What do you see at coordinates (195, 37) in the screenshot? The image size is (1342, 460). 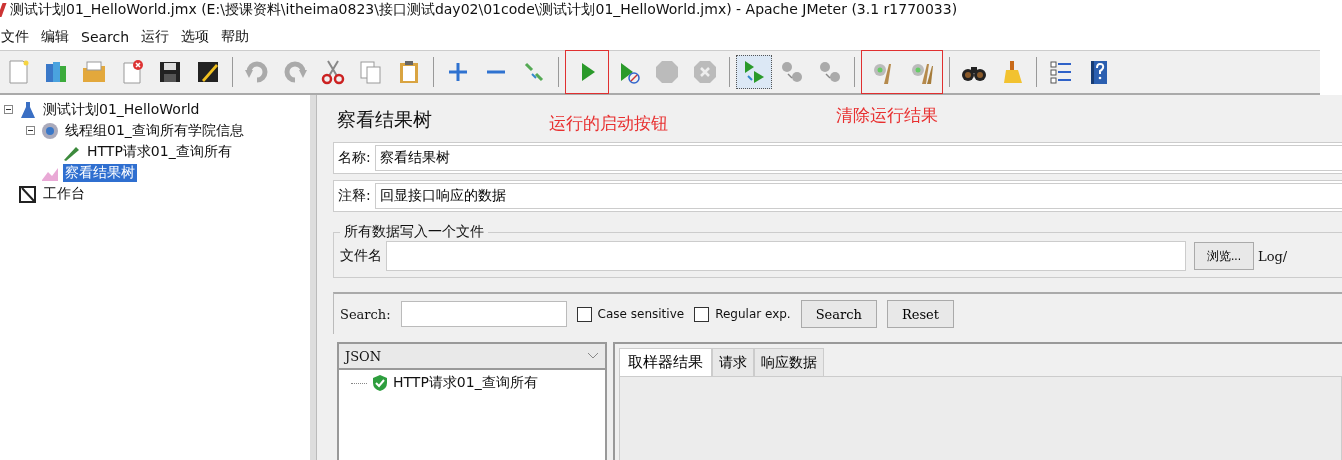 I see `menu-item: 选项` at bounding box center [195, 37].